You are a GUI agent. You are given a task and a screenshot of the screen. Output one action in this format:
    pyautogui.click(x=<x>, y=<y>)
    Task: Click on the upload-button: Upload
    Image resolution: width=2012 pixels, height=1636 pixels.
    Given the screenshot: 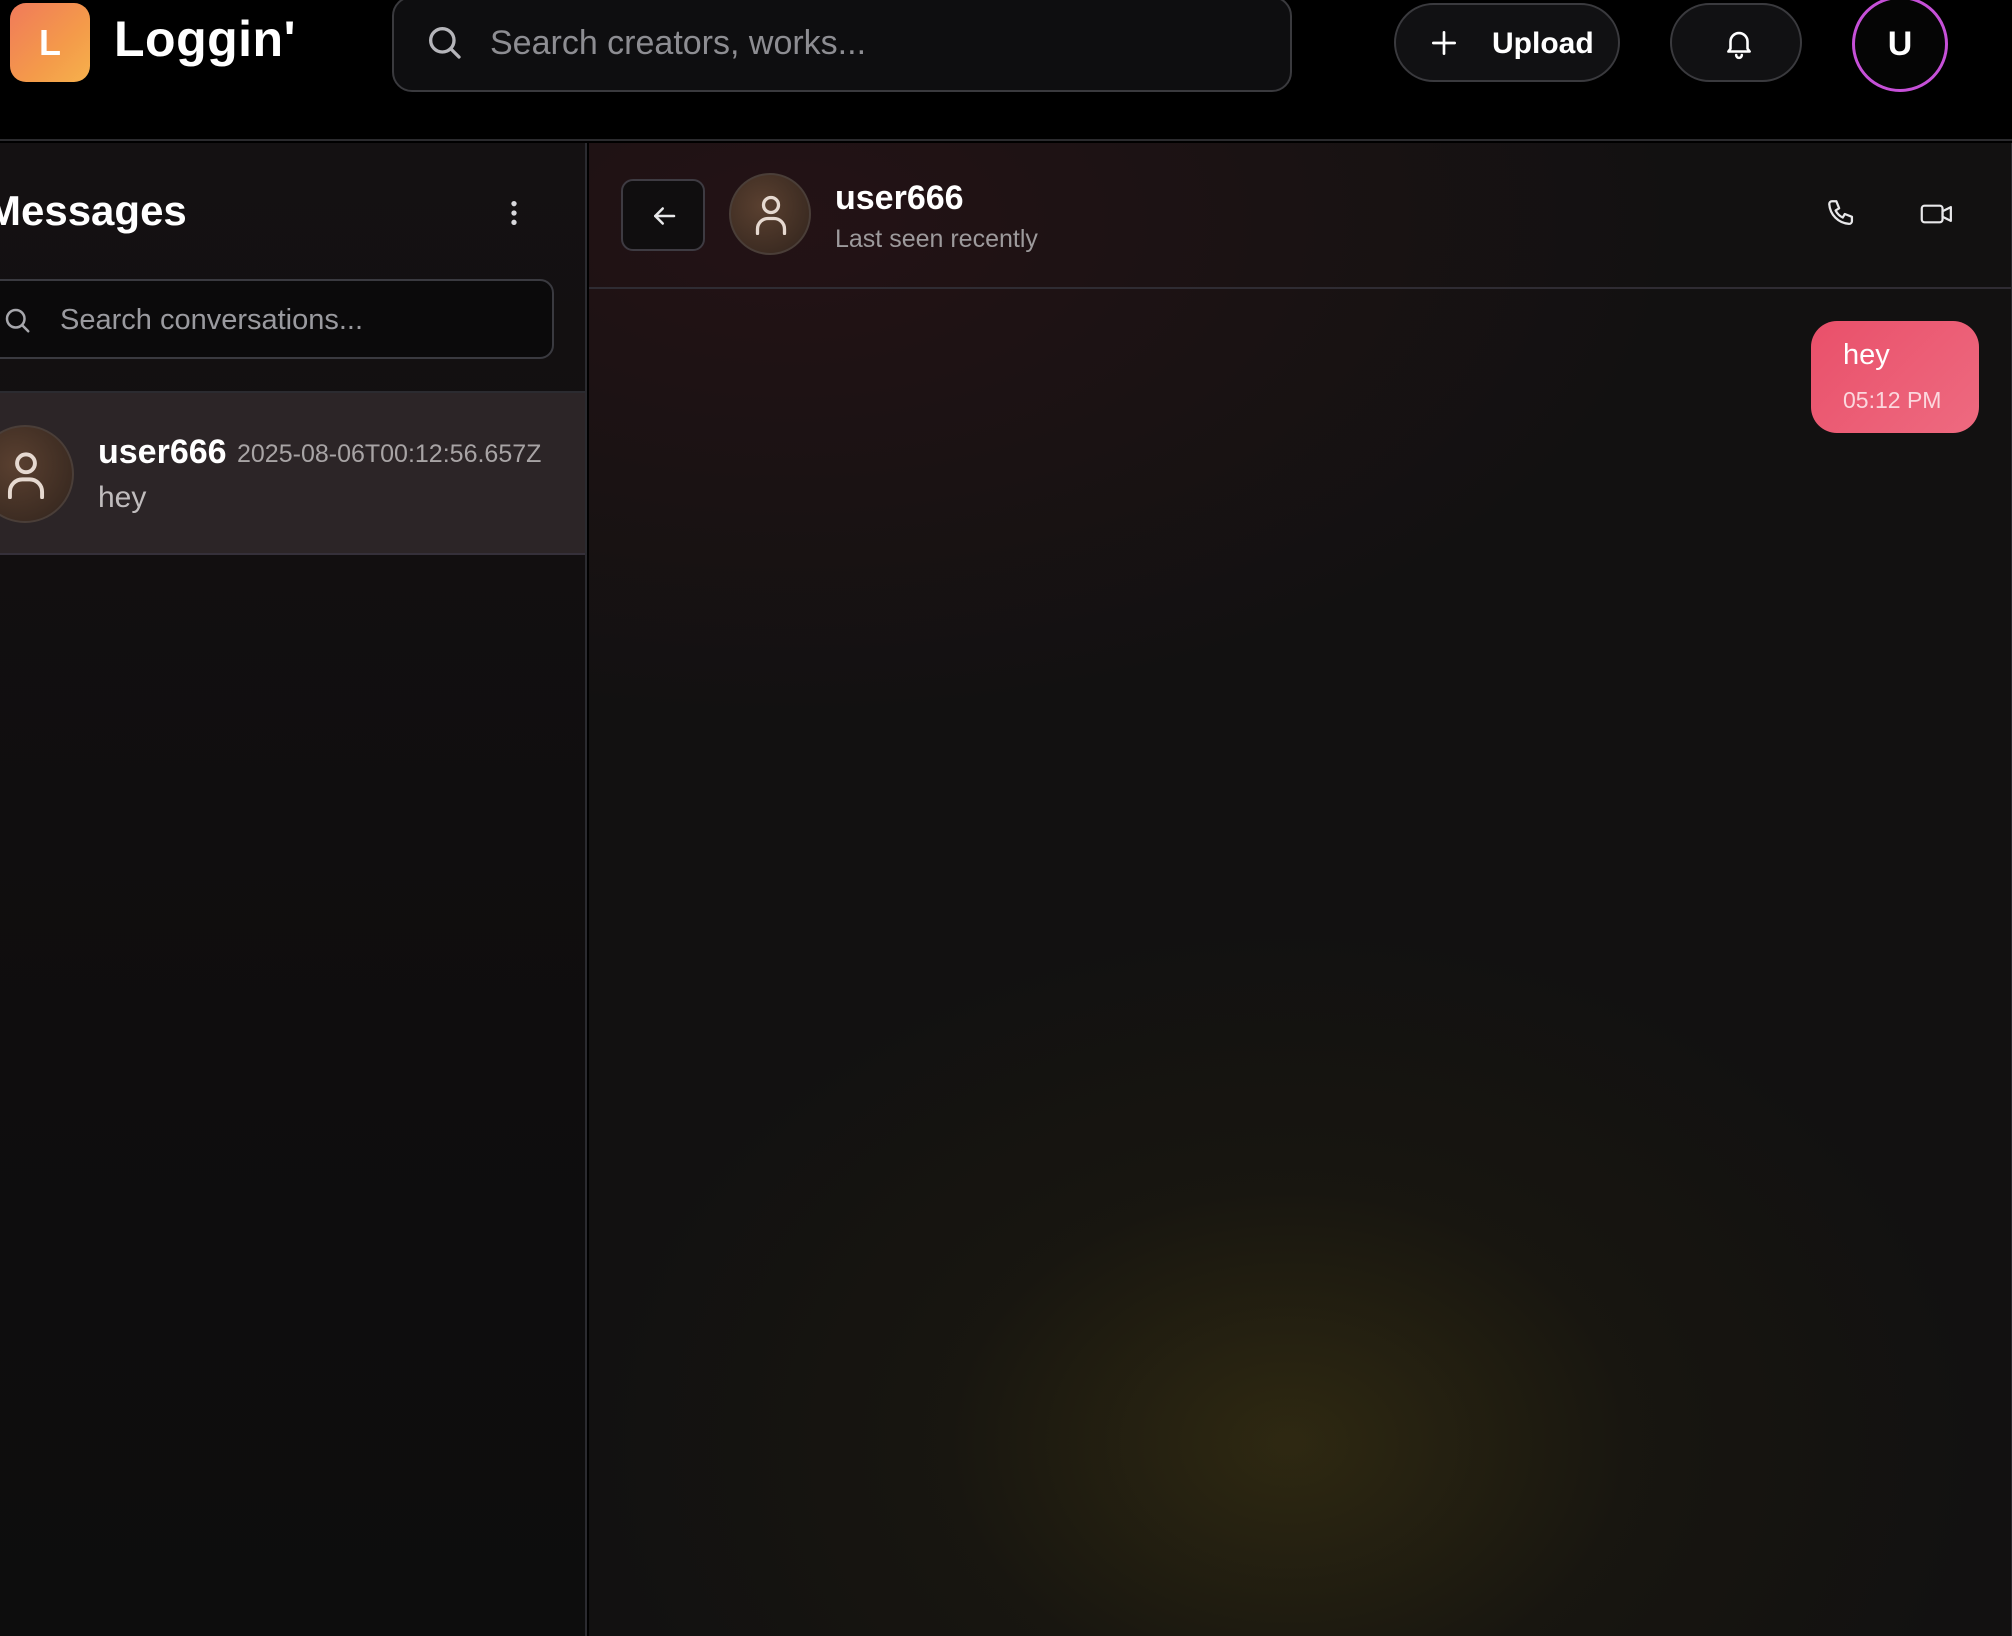 What is the action you would take?
    pyautogui.click(x=1507, y=42)
    